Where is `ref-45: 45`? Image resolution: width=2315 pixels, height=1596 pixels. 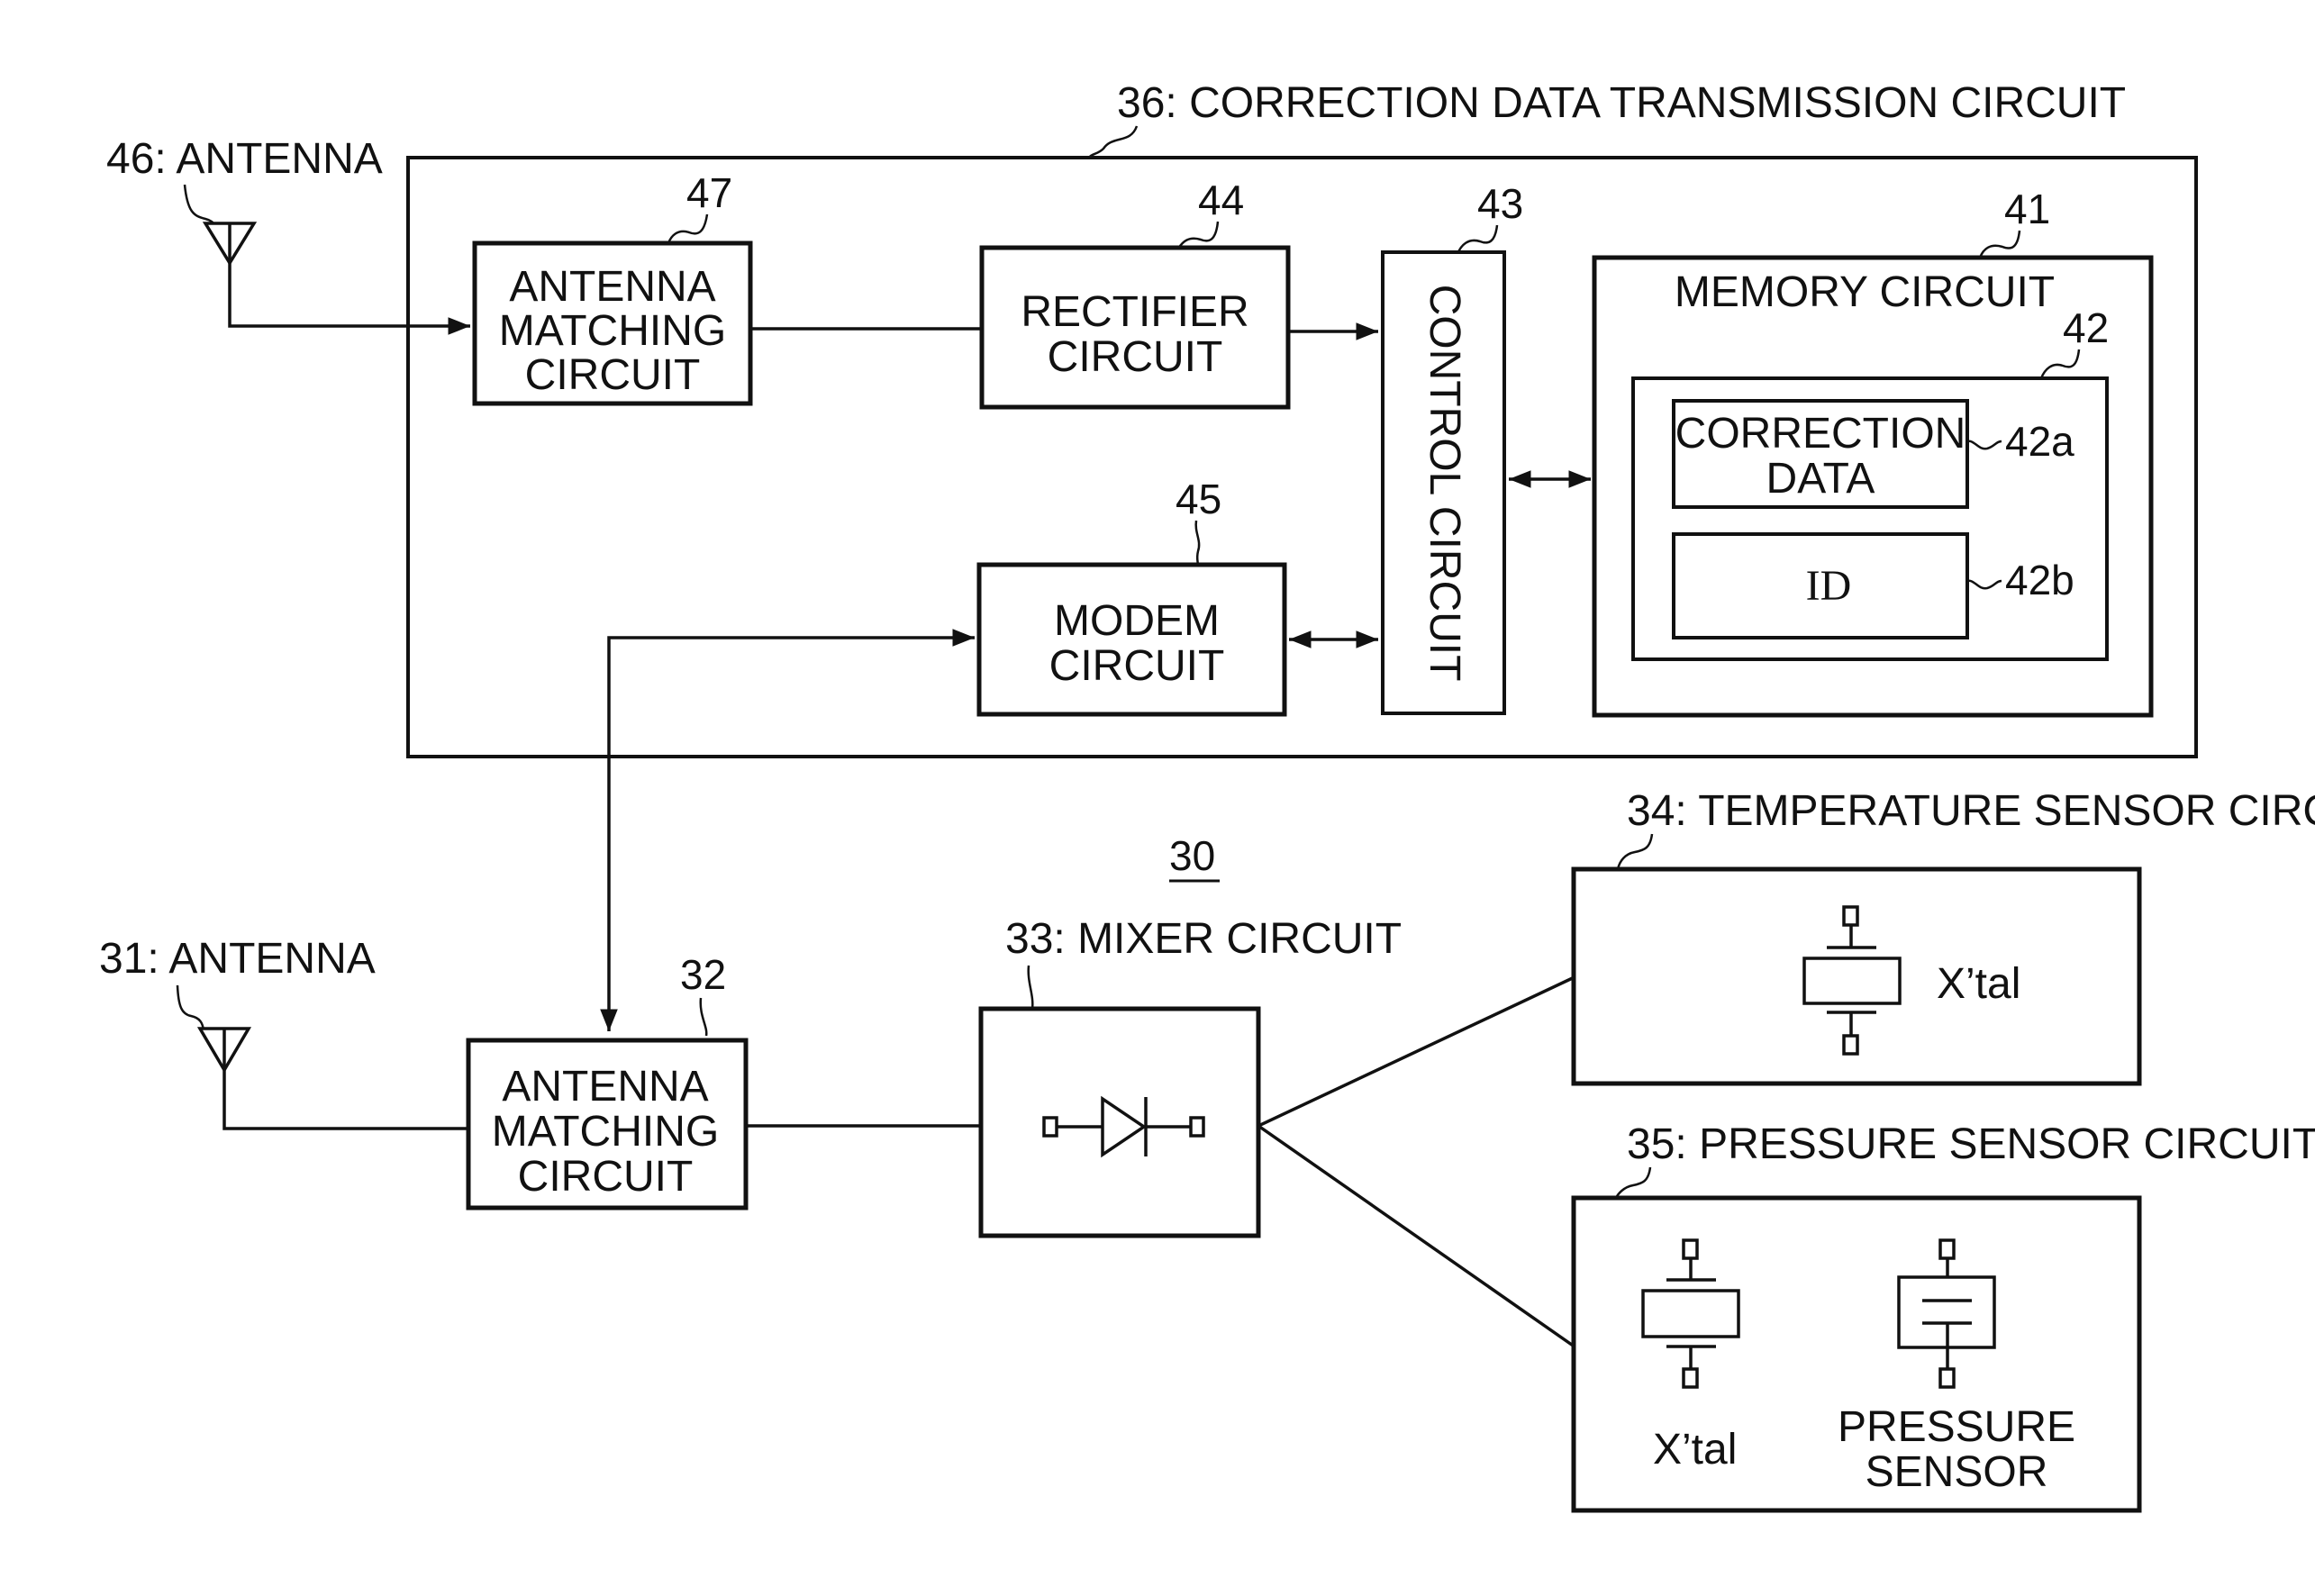
ref-45: 45 is located at coordinates (1199, 499).